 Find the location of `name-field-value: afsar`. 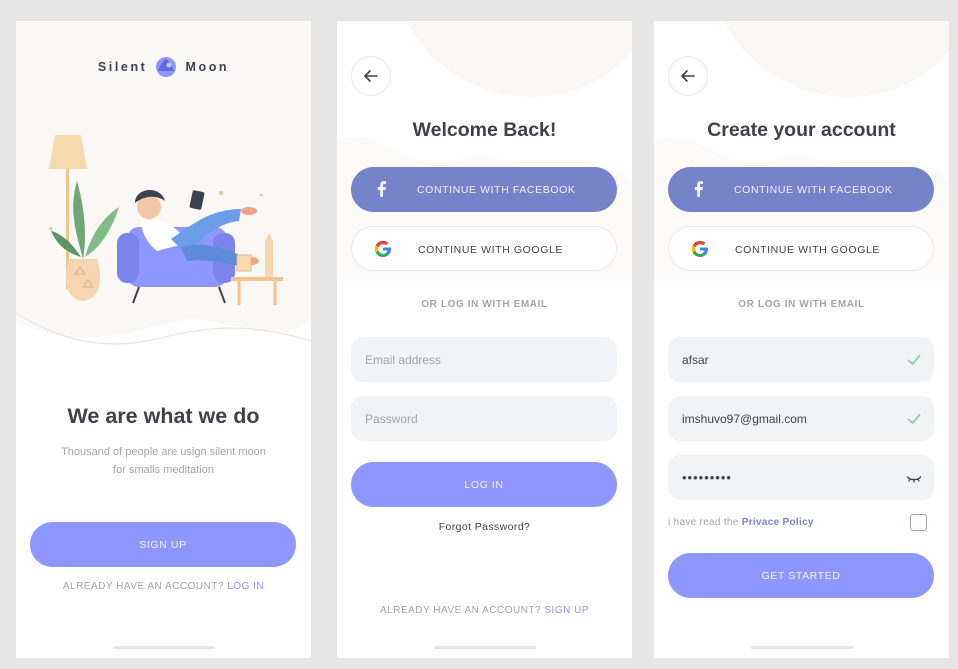

name-field-value: afsar is located at coordinates (695, 359).